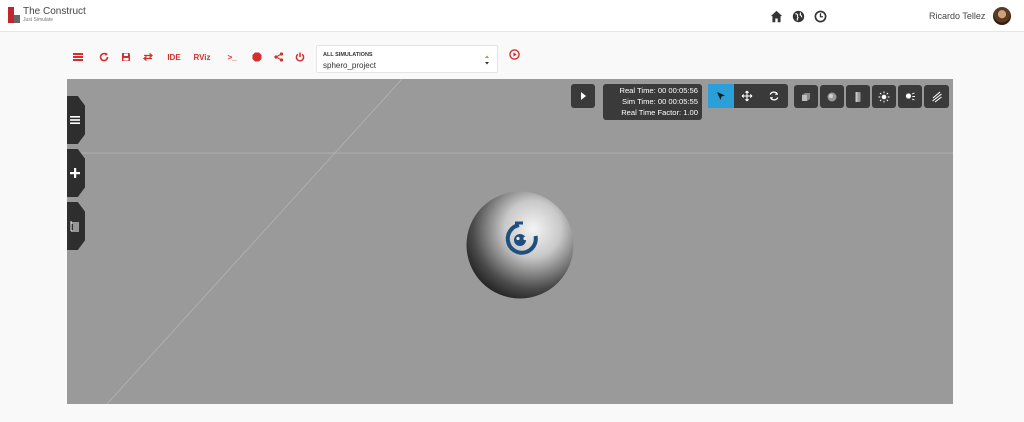 The height and width of the screenshot is (422, 1024). Describe the element at coordinates (38, 20) in the screenshot. I see `brand-tagline: Just Simulate` at that location.